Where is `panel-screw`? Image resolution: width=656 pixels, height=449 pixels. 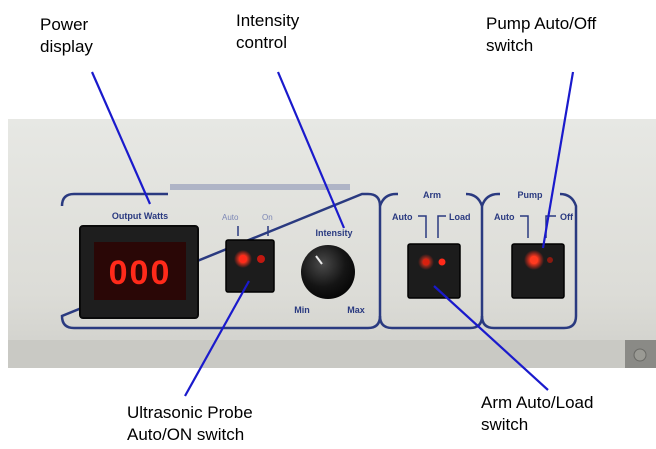
panel-screw is located at coordinates (640, 355).